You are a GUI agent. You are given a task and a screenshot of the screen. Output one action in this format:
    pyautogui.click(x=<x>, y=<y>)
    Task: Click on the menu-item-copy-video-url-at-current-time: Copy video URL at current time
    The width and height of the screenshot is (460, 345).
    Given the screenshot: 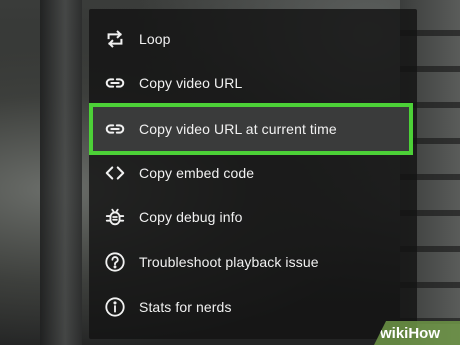 What is the action you would take?
    pyautogui.click(x=251, y=129)
    